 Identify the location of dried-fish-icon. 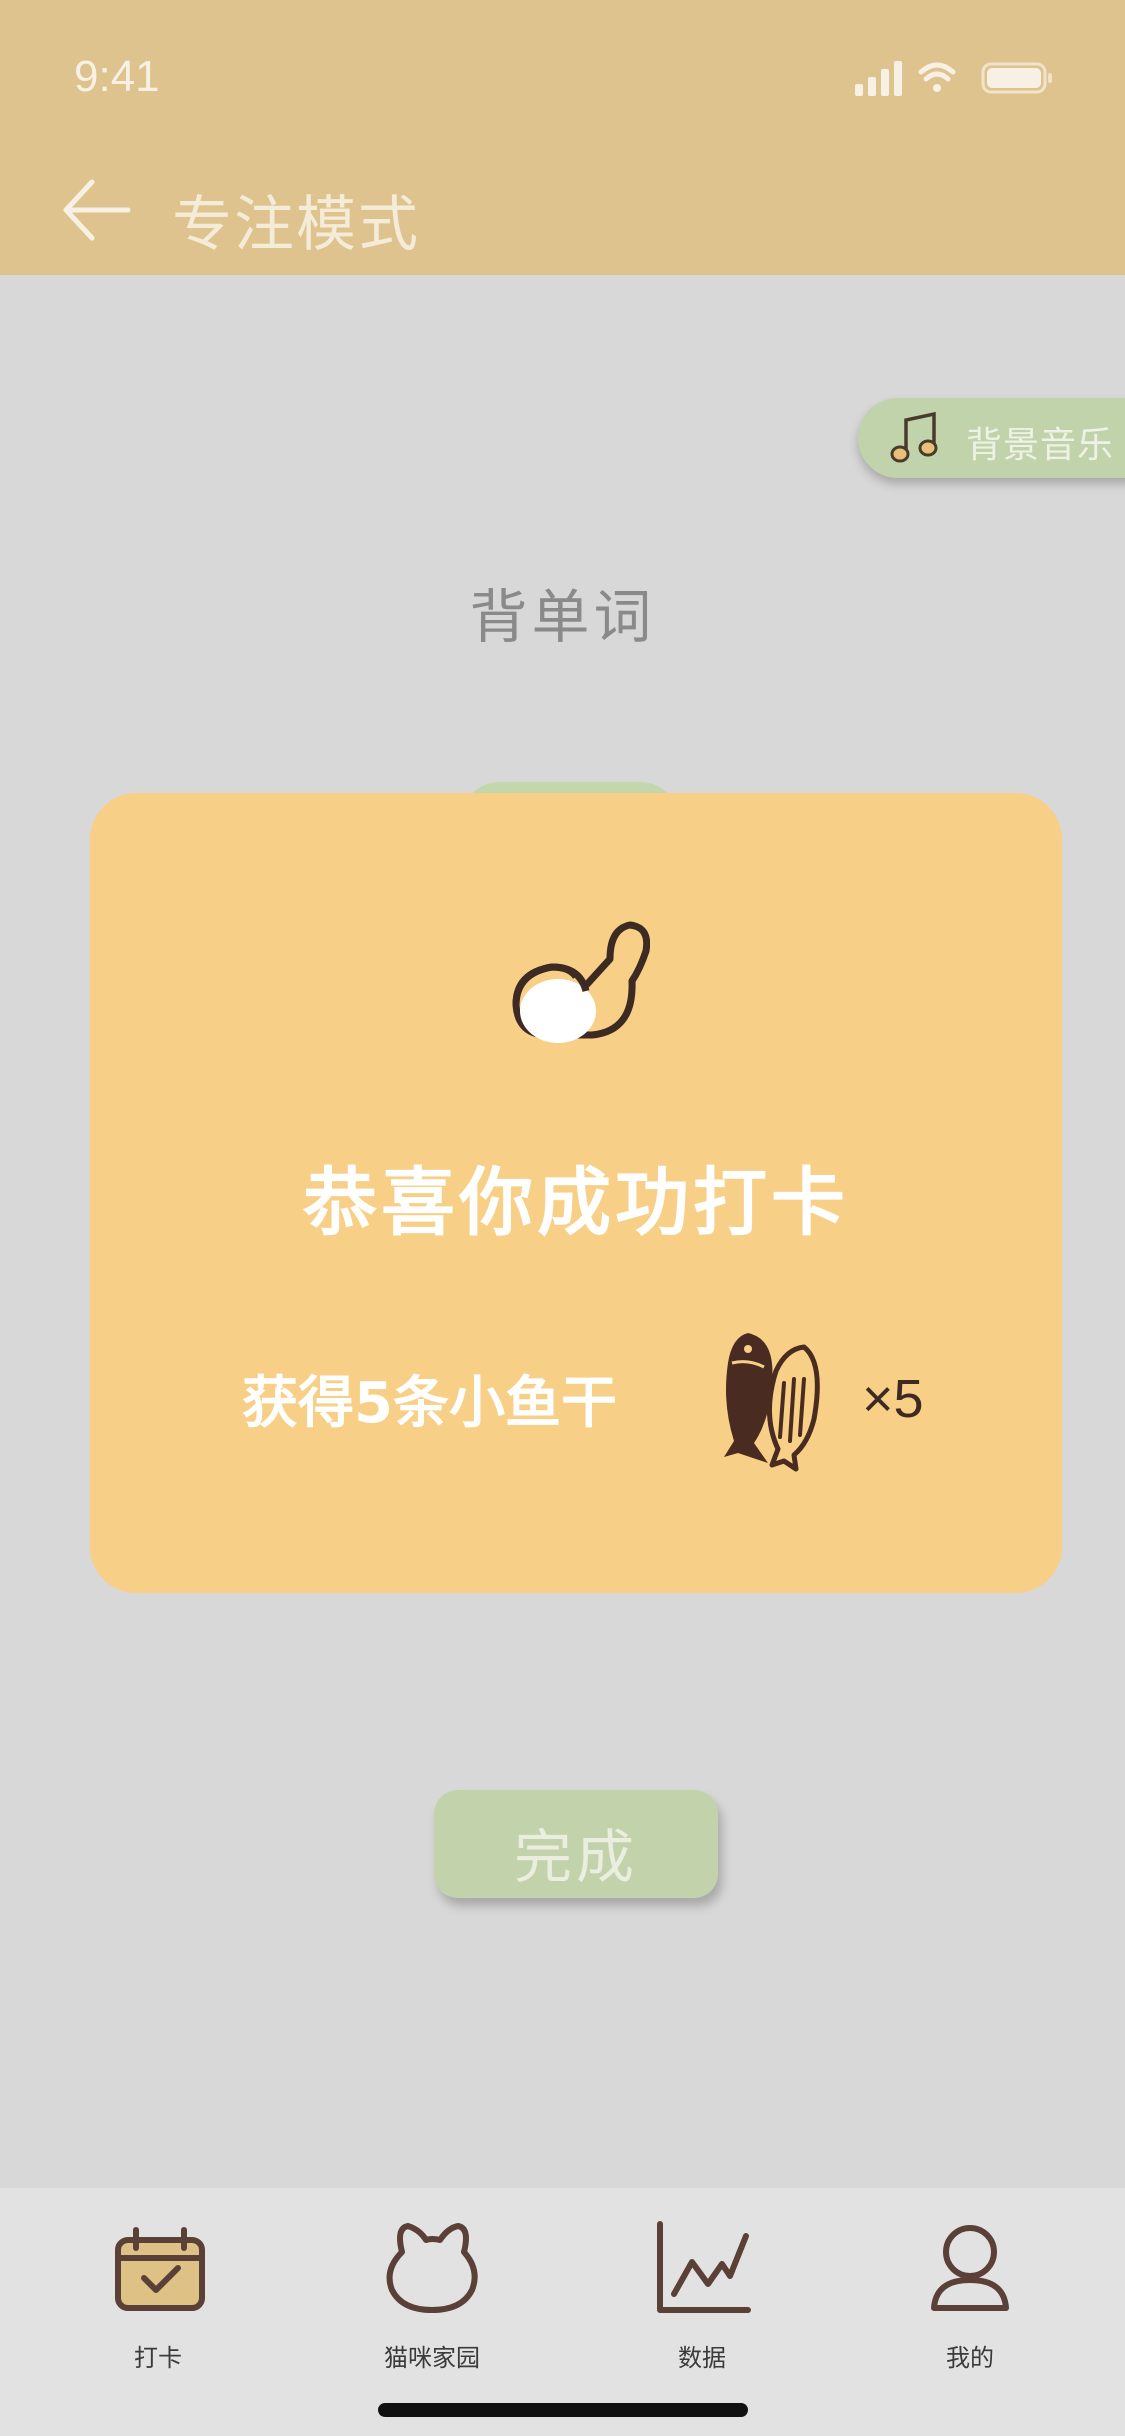
(772, 1402).